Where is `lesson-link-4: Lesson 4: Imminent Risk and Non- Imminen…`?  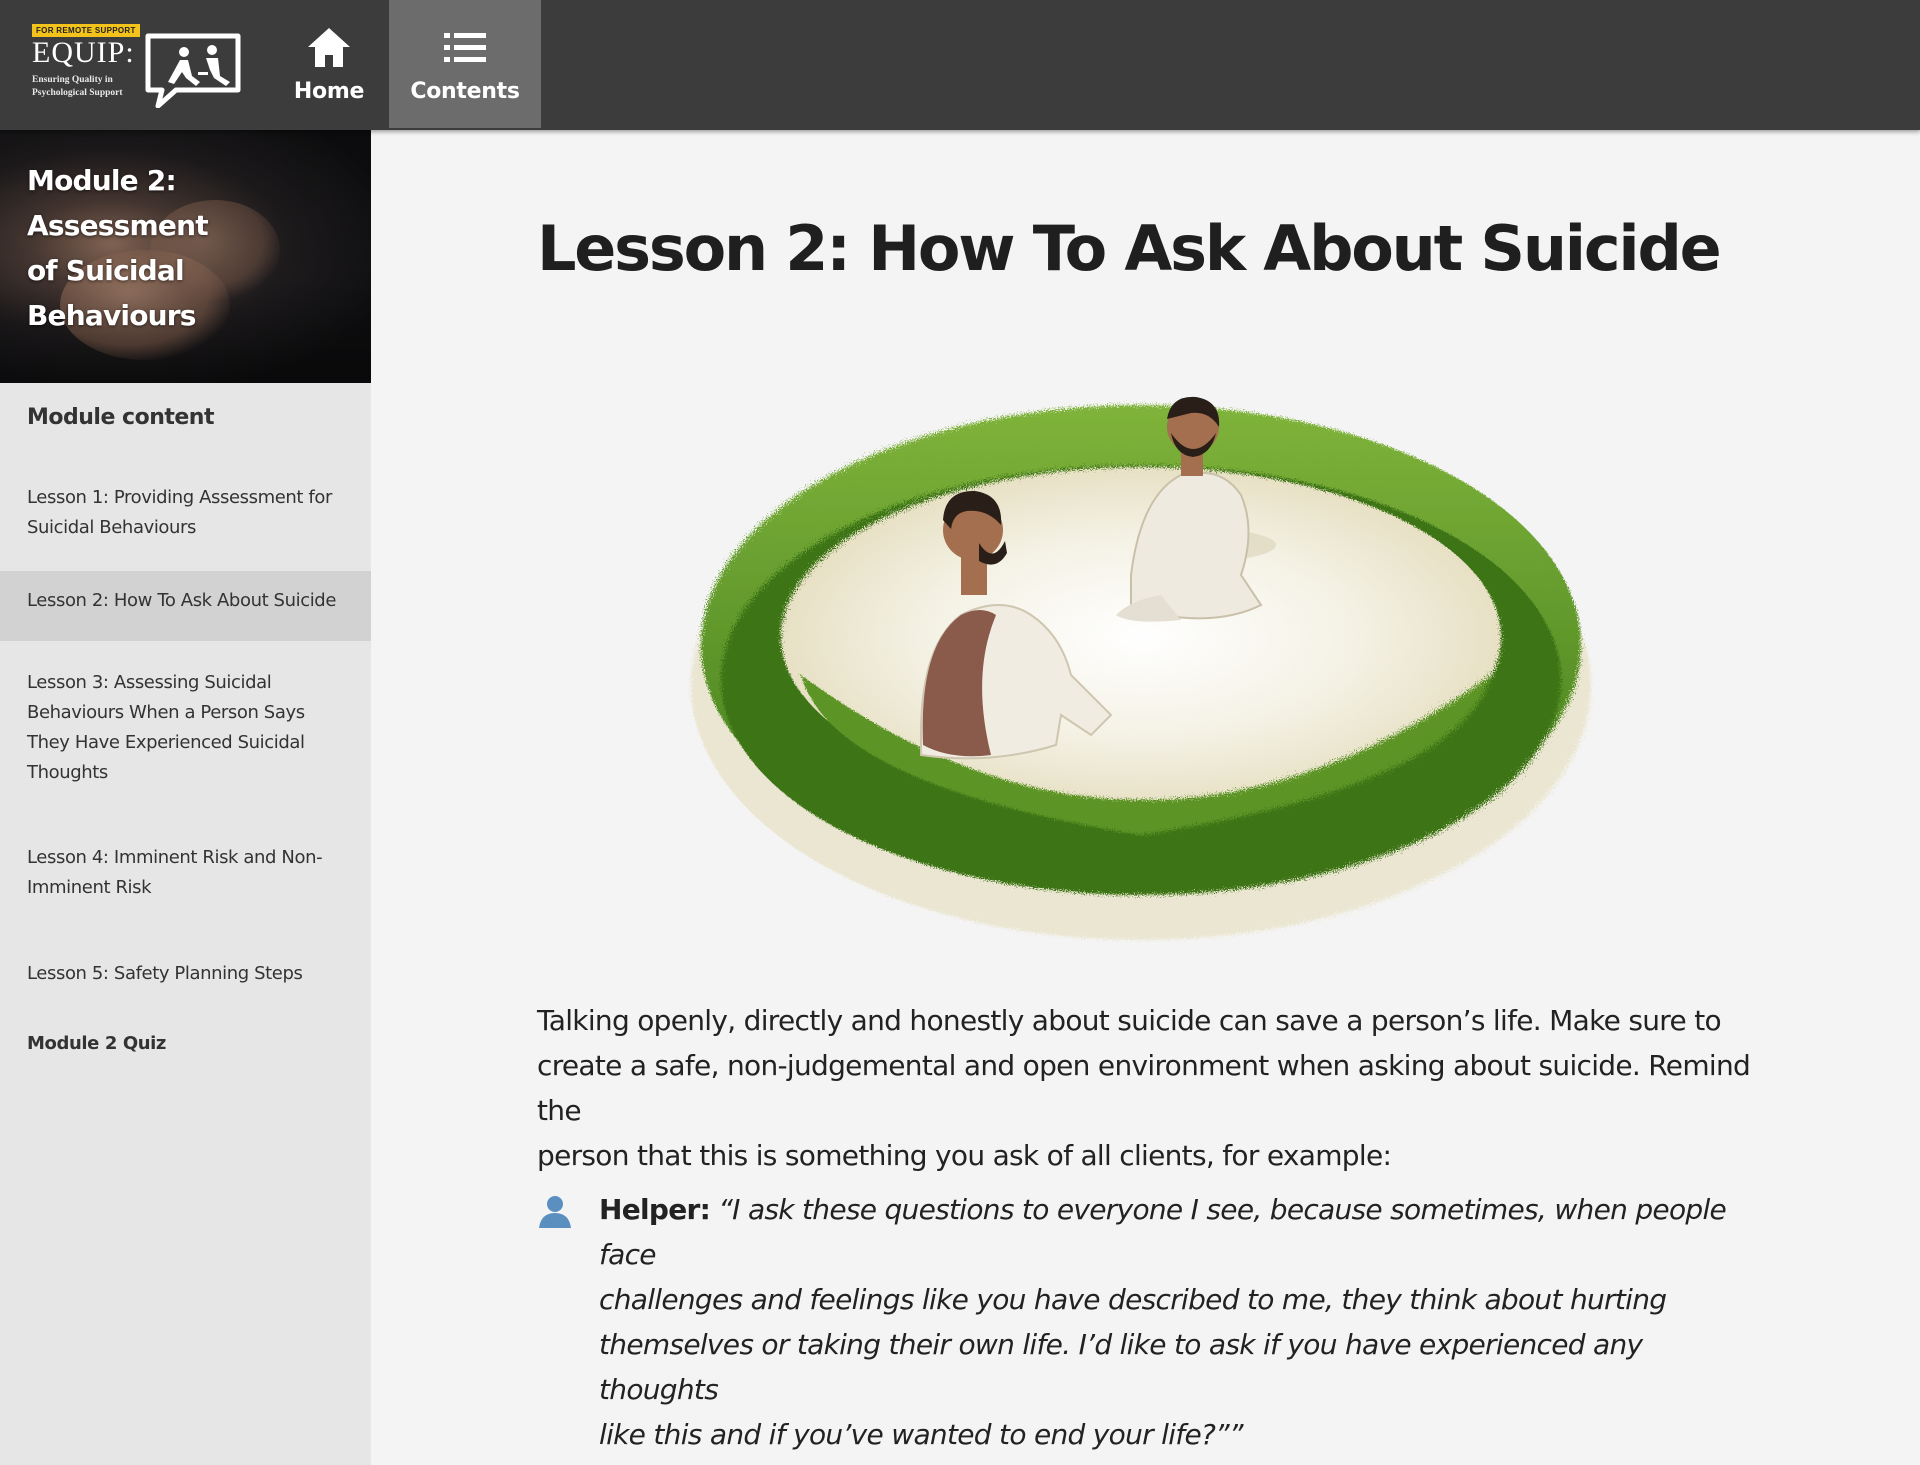
lesson-link-4: Lesson 4: Imminent Risk and Non- Imminen… is located at coordinates (185, 873).